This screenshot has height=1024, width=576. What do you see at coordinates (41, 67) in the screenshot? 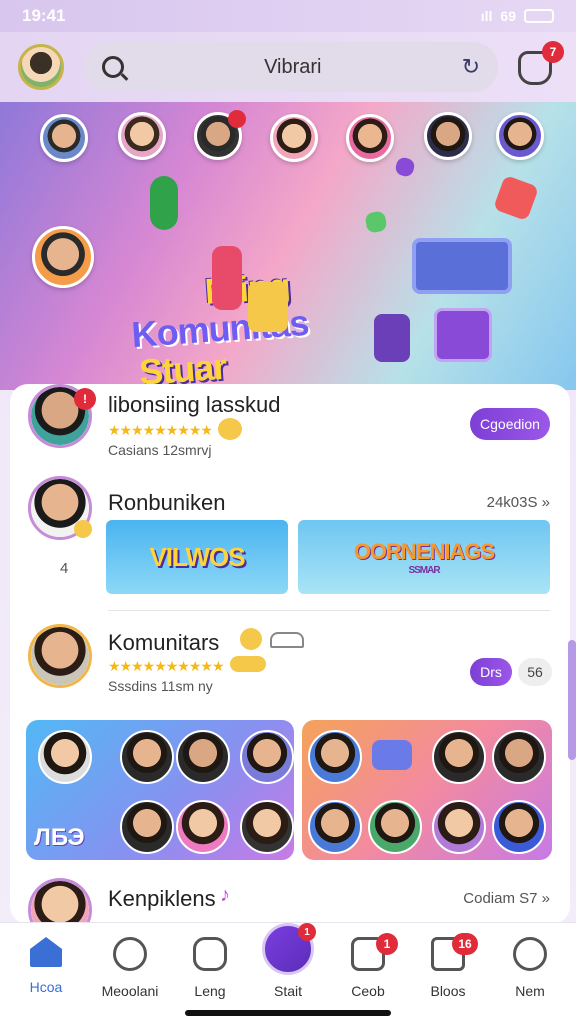
I see `profile-avatar` at bounding box center [41, 67].